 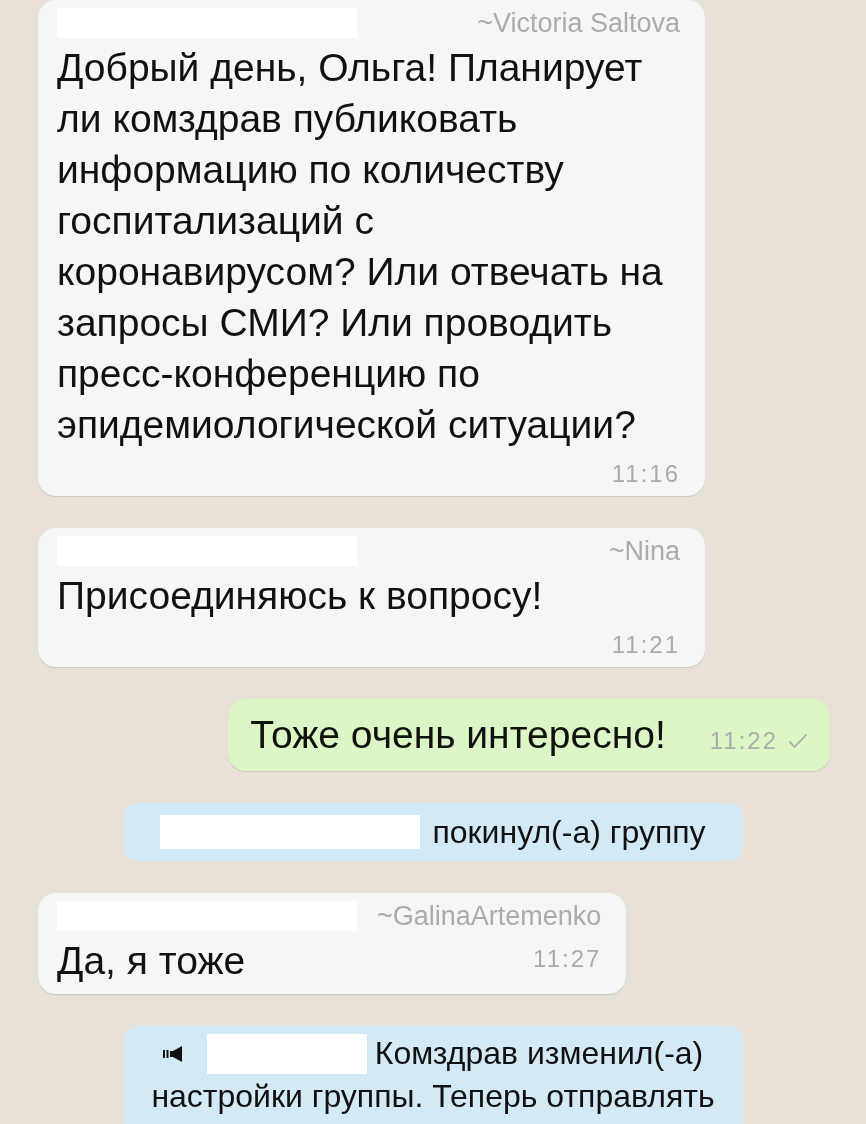 What do you see at coordinates (569, 832) in the screenshot?
I see `notice-text: покинул(-а) группу` at bounding box center [569, 832].